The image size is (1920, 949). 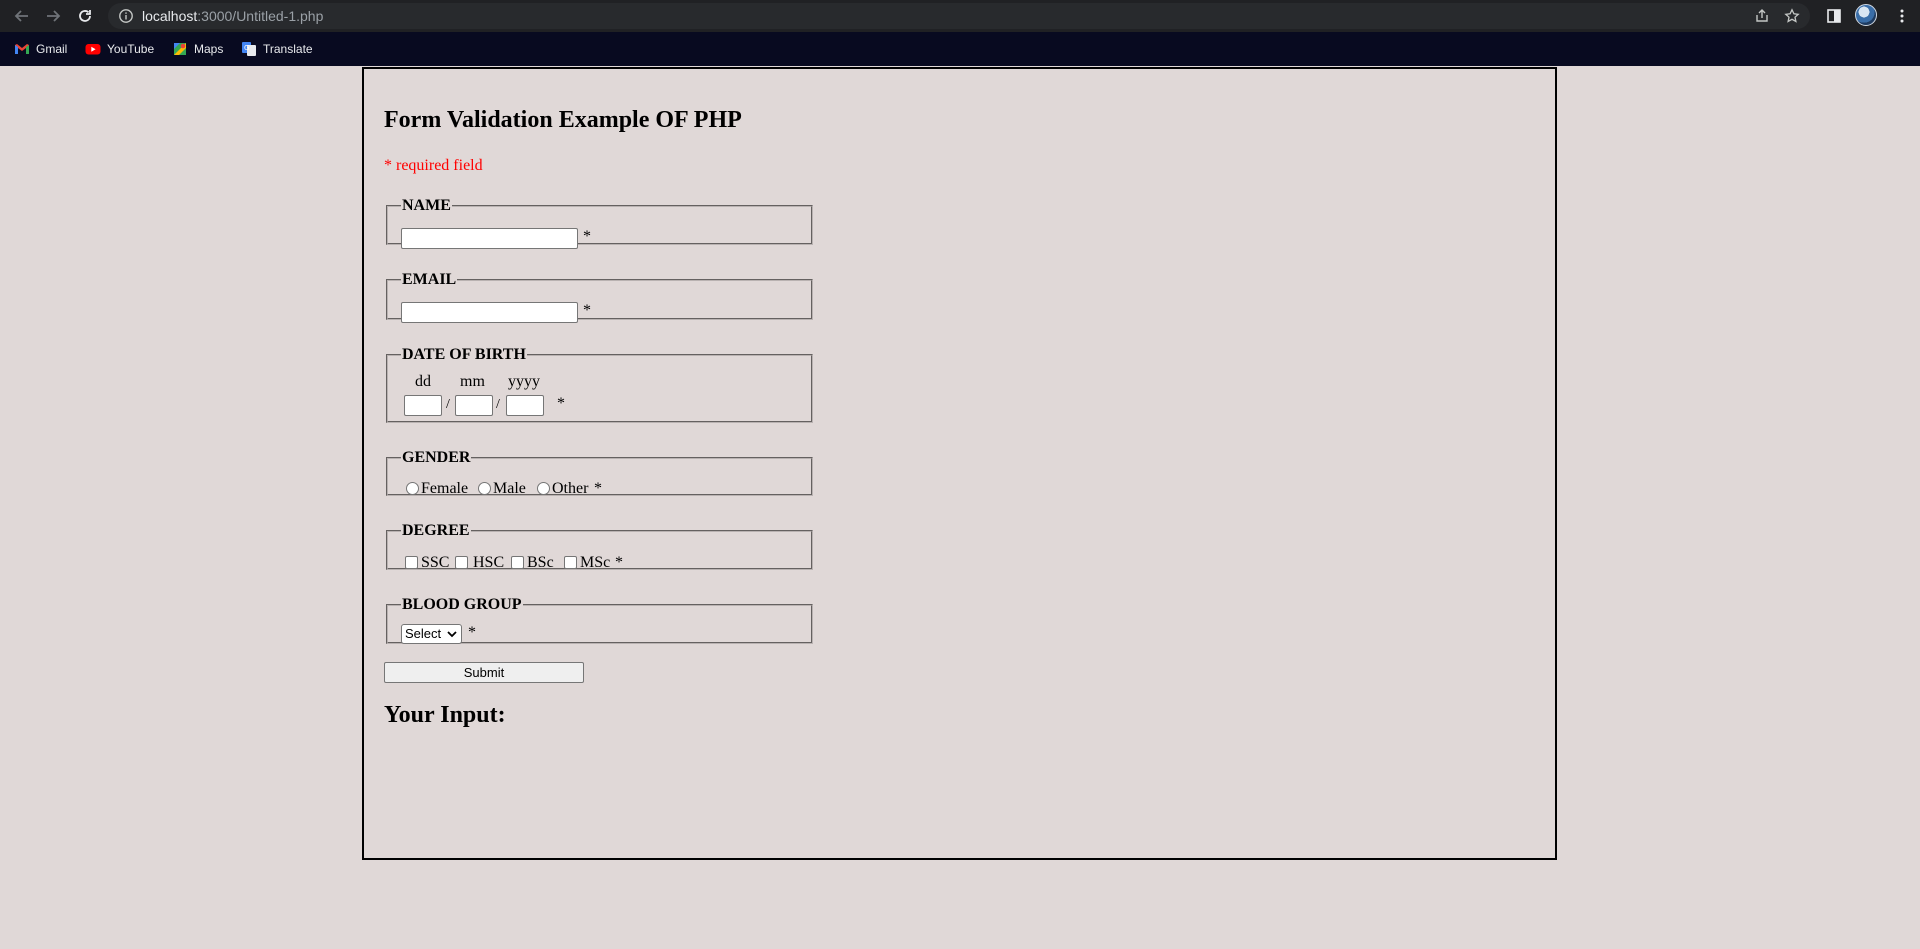 What do you see at coordinates (180, 49) in the screenshot?
I see `maps-icon` at bounding box center [180, 49].